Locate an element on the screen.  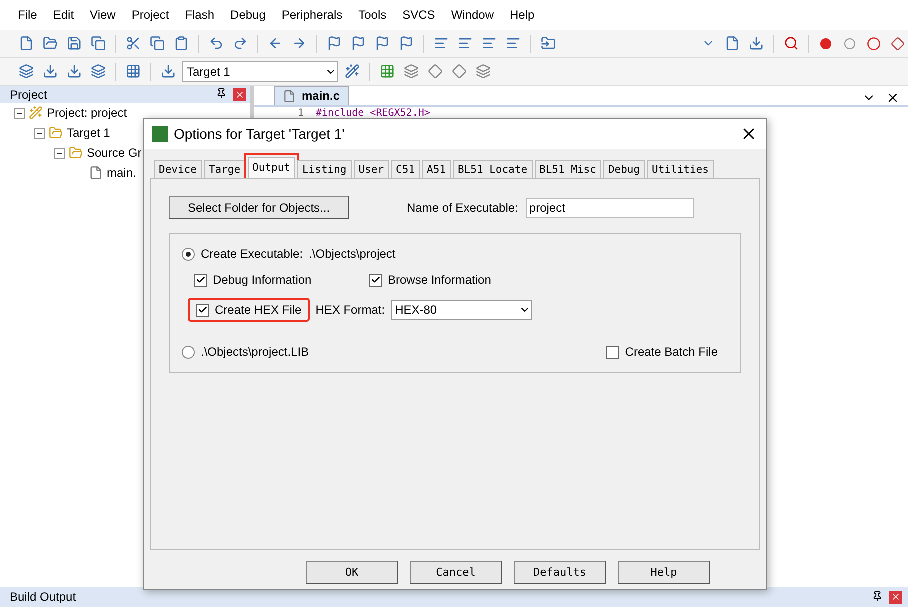
target-select: Target 1 is located at coordinates (260, 71).